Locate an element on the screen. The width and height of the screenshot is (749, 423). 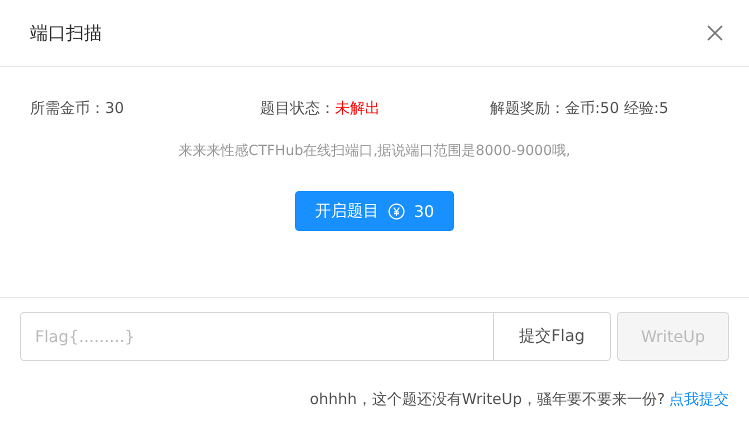
submit-writeup-link: 点我提交 is located at coordinates (699, 399).